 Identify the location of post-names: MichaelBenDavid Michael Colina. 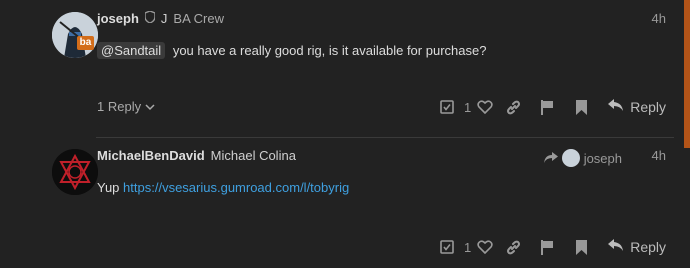
(196, 155).